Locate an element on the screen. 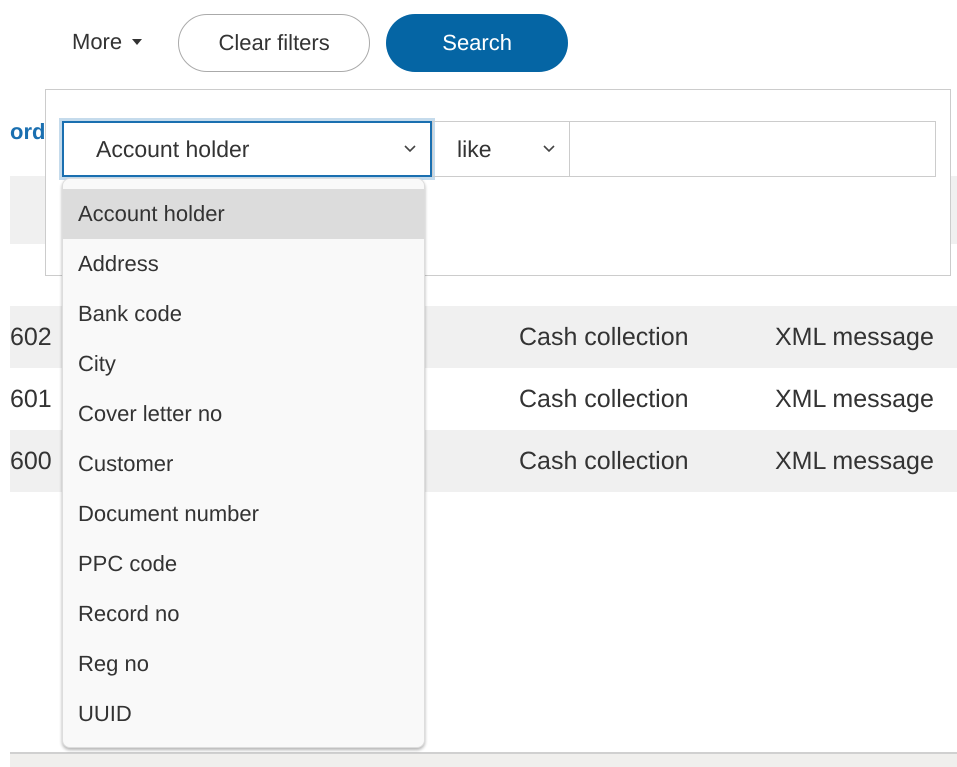 The image size is (957, 767). dropdown-option: Address is located at coordinates (243, 264).